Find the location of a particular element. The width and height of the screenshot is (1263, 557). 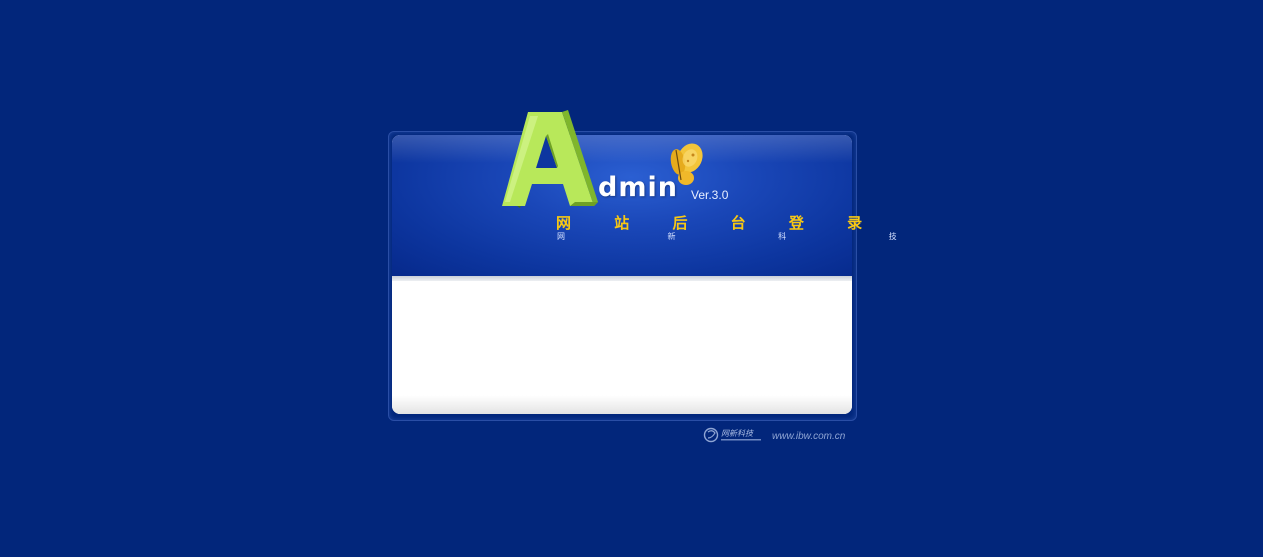

page-title: 网 站 后 台 登 录 is located at coordinates (719, 223).